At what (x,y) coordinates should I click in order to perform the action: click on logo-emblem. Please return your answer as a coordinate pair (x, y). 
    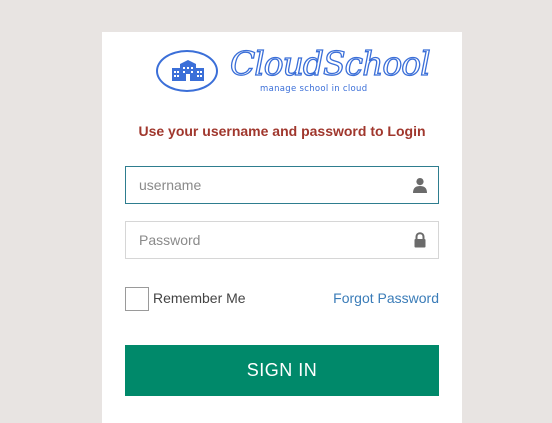
    Looking at the image, I should click on (187, 71).